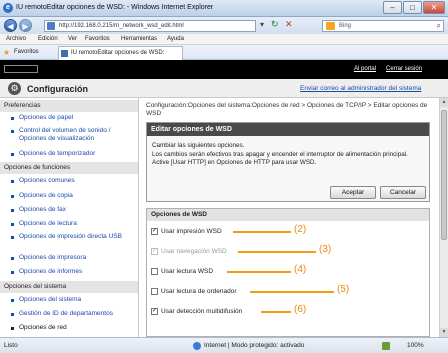 This screenshot has height=353, width=448. What do you see at coordinates (72, 328) in the screenshot?
I see `sidebar-item-red: Opciones de red` at bounding box center [72, 328].